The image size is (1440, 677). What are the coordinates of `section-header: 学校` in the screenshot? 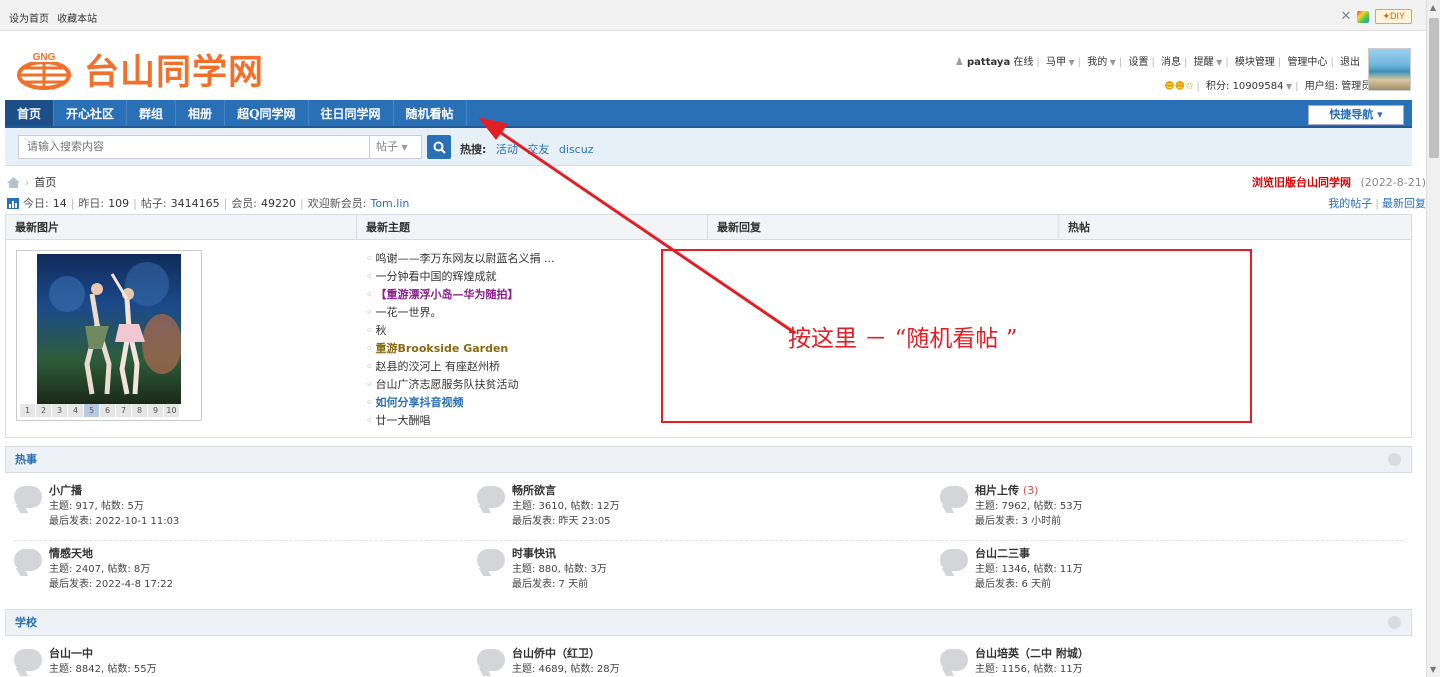 It's located at (708, 622).